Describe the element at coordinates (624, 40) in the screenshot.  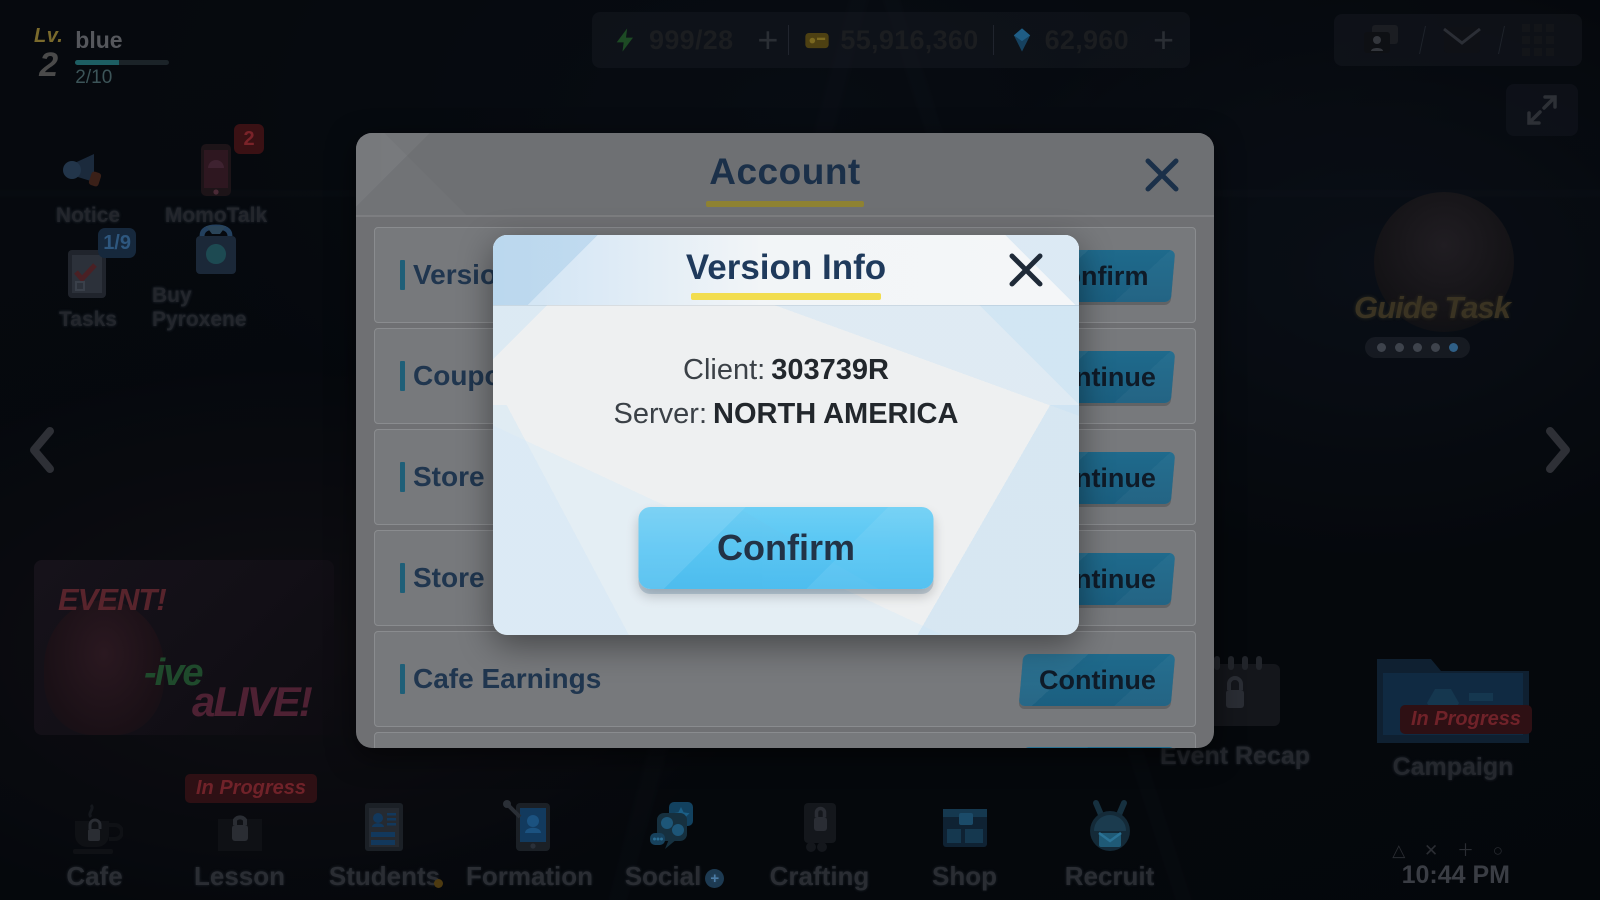
I see `ap-bolt-icon` at that location.